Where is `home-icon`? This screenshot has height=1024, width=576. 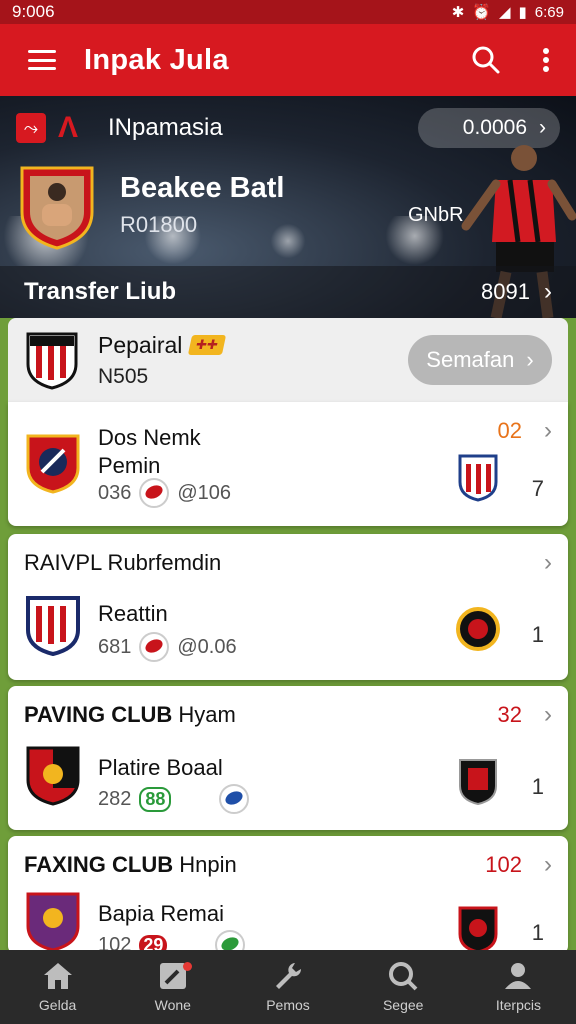
home-icon is located at coordinates (57, 976).